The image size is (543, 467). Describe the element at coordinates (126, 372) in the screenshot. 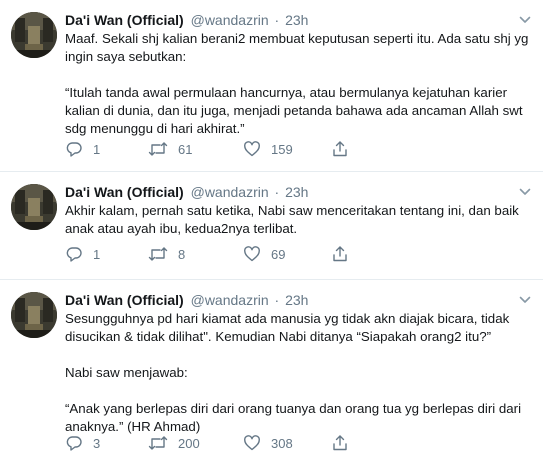

I see `tweet-paragraph: Nabi saw menjawab:` at that location.